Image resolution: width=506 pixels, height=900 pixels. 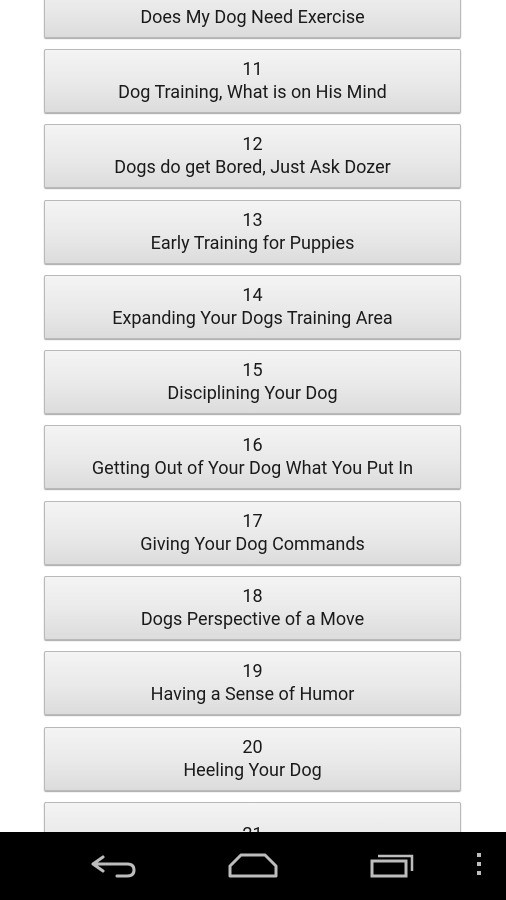 What do you see at coordinates (252, 220) in the screenshot?
I see `item-number: 13` at bounding box center [252, 220].